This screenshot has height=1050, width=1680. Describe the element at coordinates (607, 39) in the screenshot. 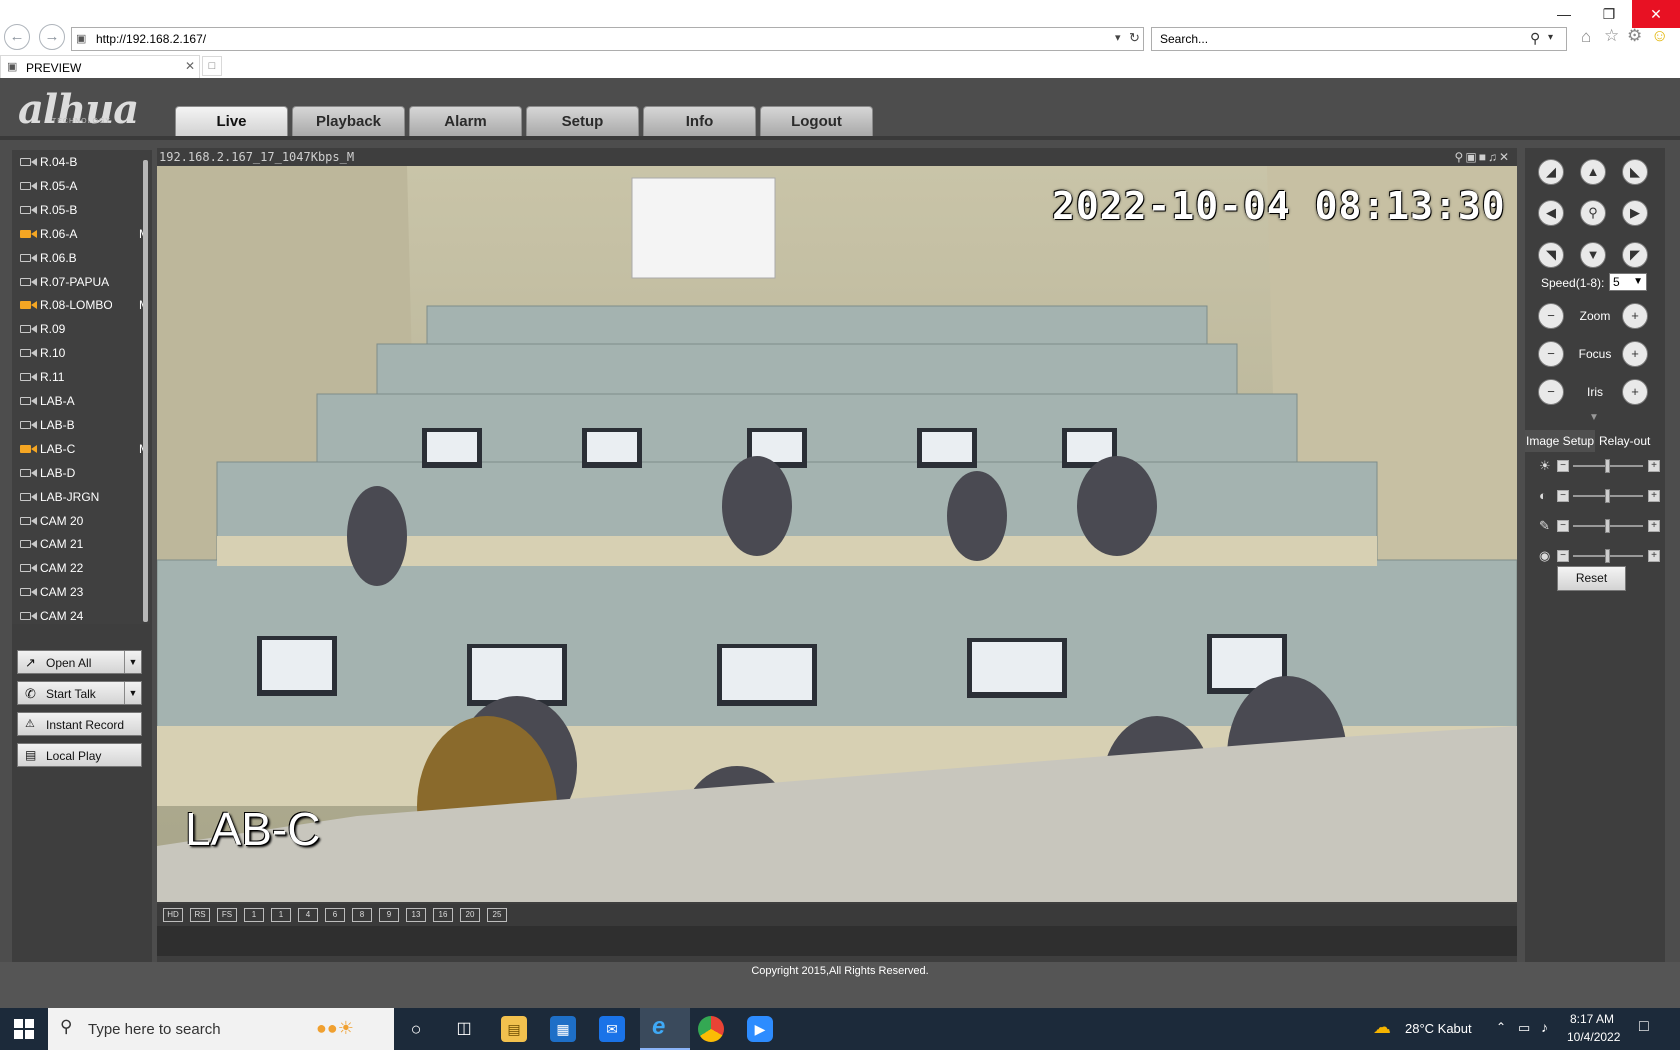

I see `address-bar: ▣ http://192.168.2.167/ ▾ ↻` at that location.